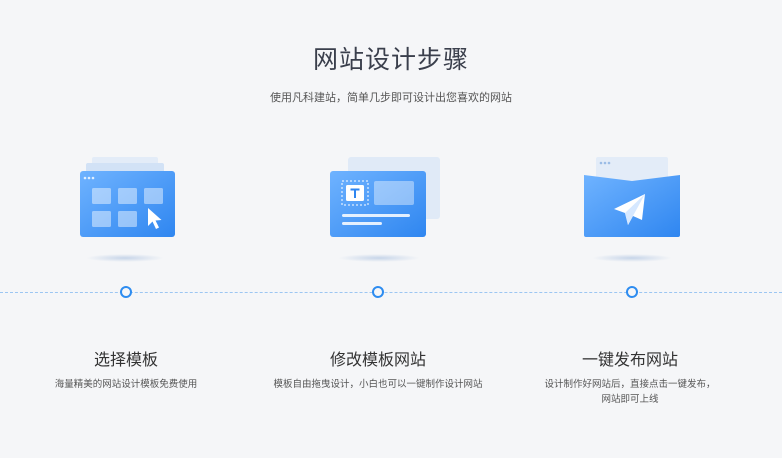 Image resolution: width=782 pixels, height=458 pixels. What do you see at coordinates (632, 258) in the screenshot?
I see `step-3-shadow` at bounding box center [632, 258].